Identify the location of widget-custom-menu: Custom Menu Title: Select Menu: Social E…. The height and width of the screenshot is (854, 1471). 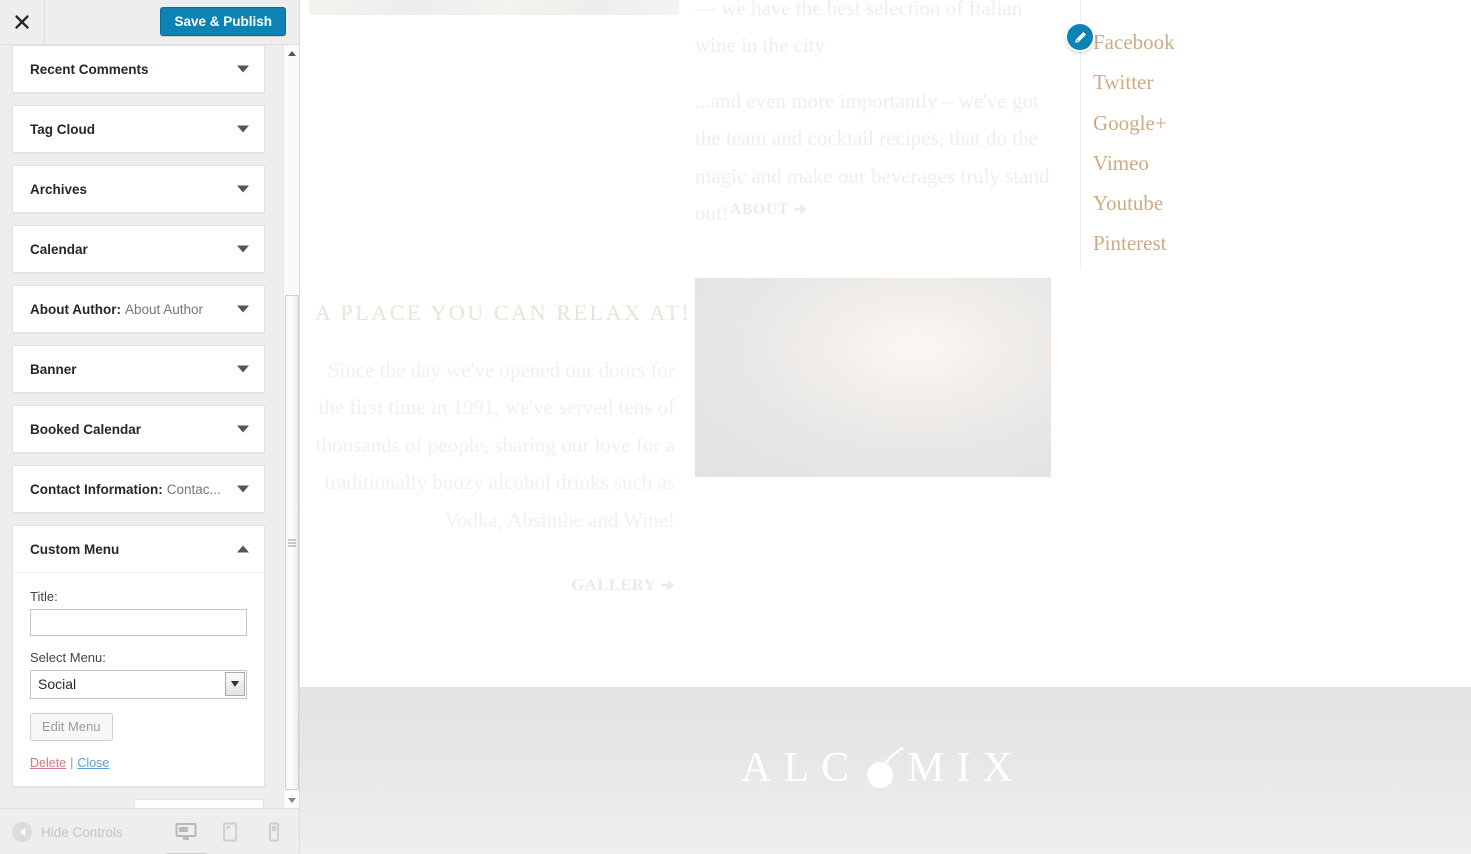
(138, 656).